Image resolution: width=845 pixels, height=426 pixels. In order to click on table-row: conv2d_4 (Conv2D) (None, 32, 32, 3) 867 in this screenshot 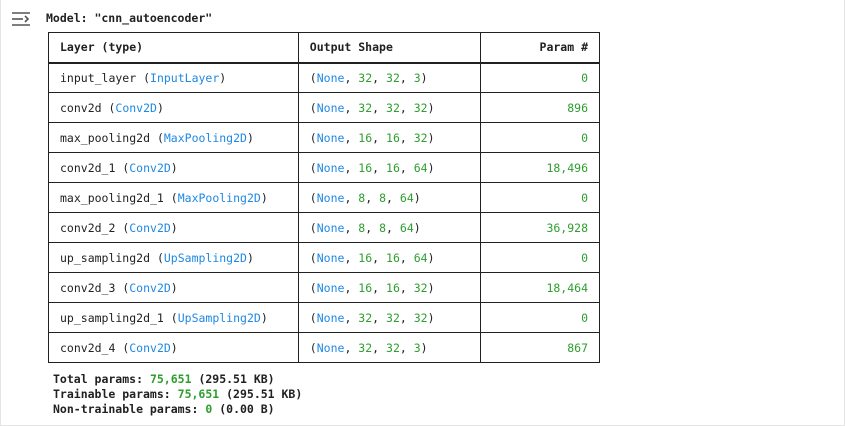, I will do `click(324, 347)`.